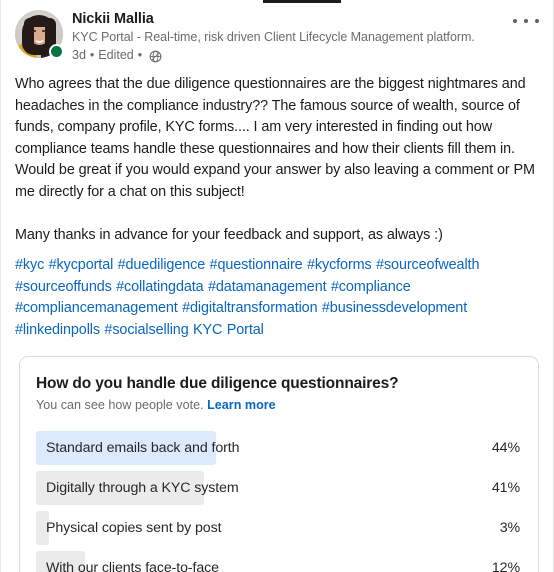  What do you see at coordinates (132, 566) in the screenshot?
I see `poll-option-label: With our clients face-to-face` at bounding box center [132, 566].